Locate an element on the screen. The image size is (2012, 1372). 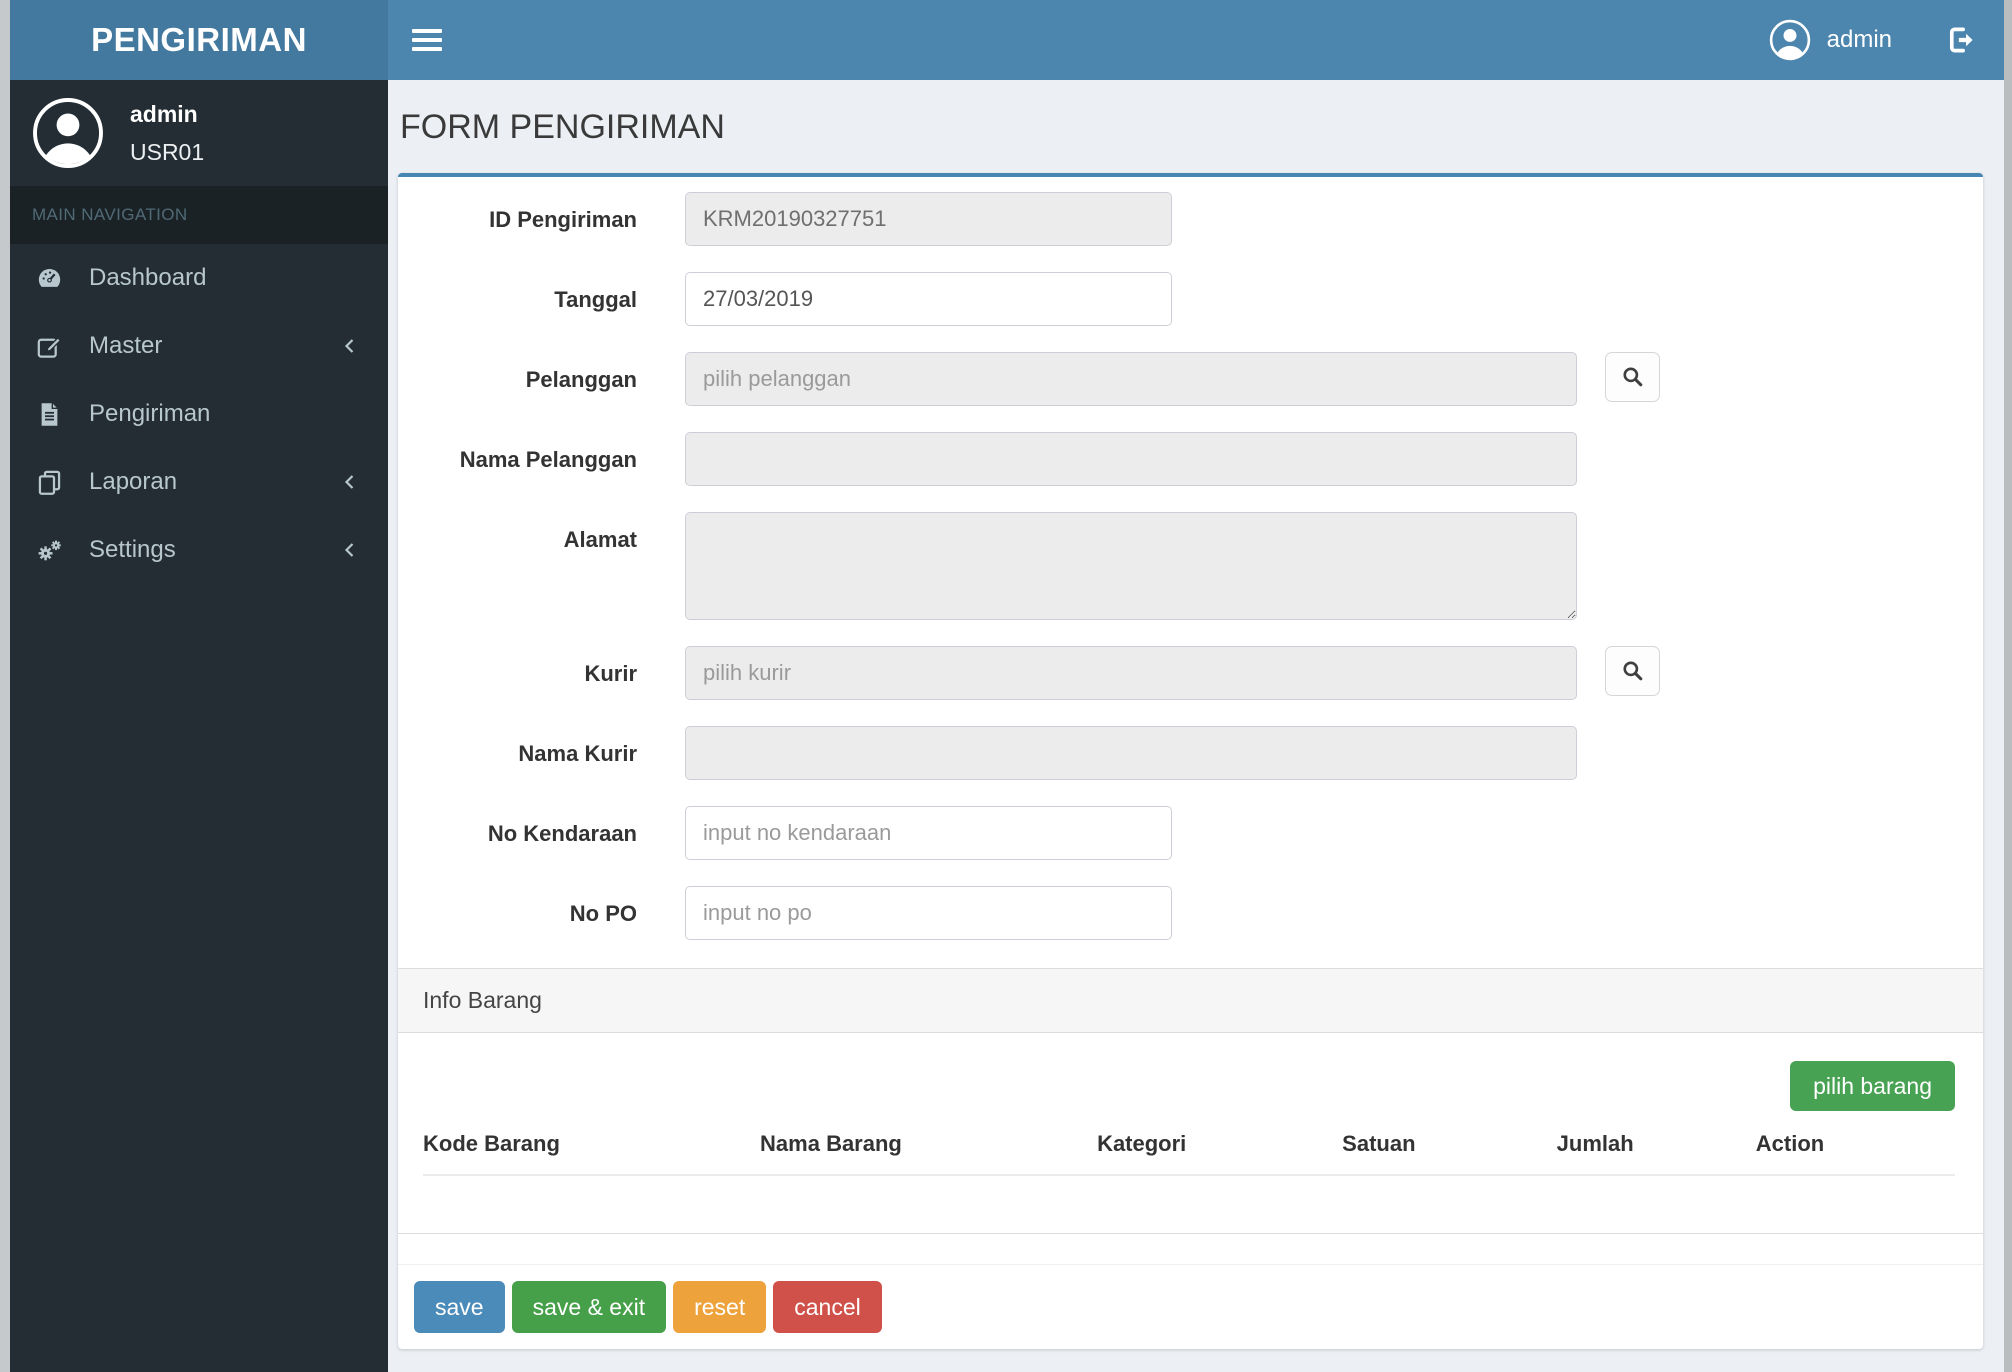
form-row: Alamat is located at coordinates (1190, 566).